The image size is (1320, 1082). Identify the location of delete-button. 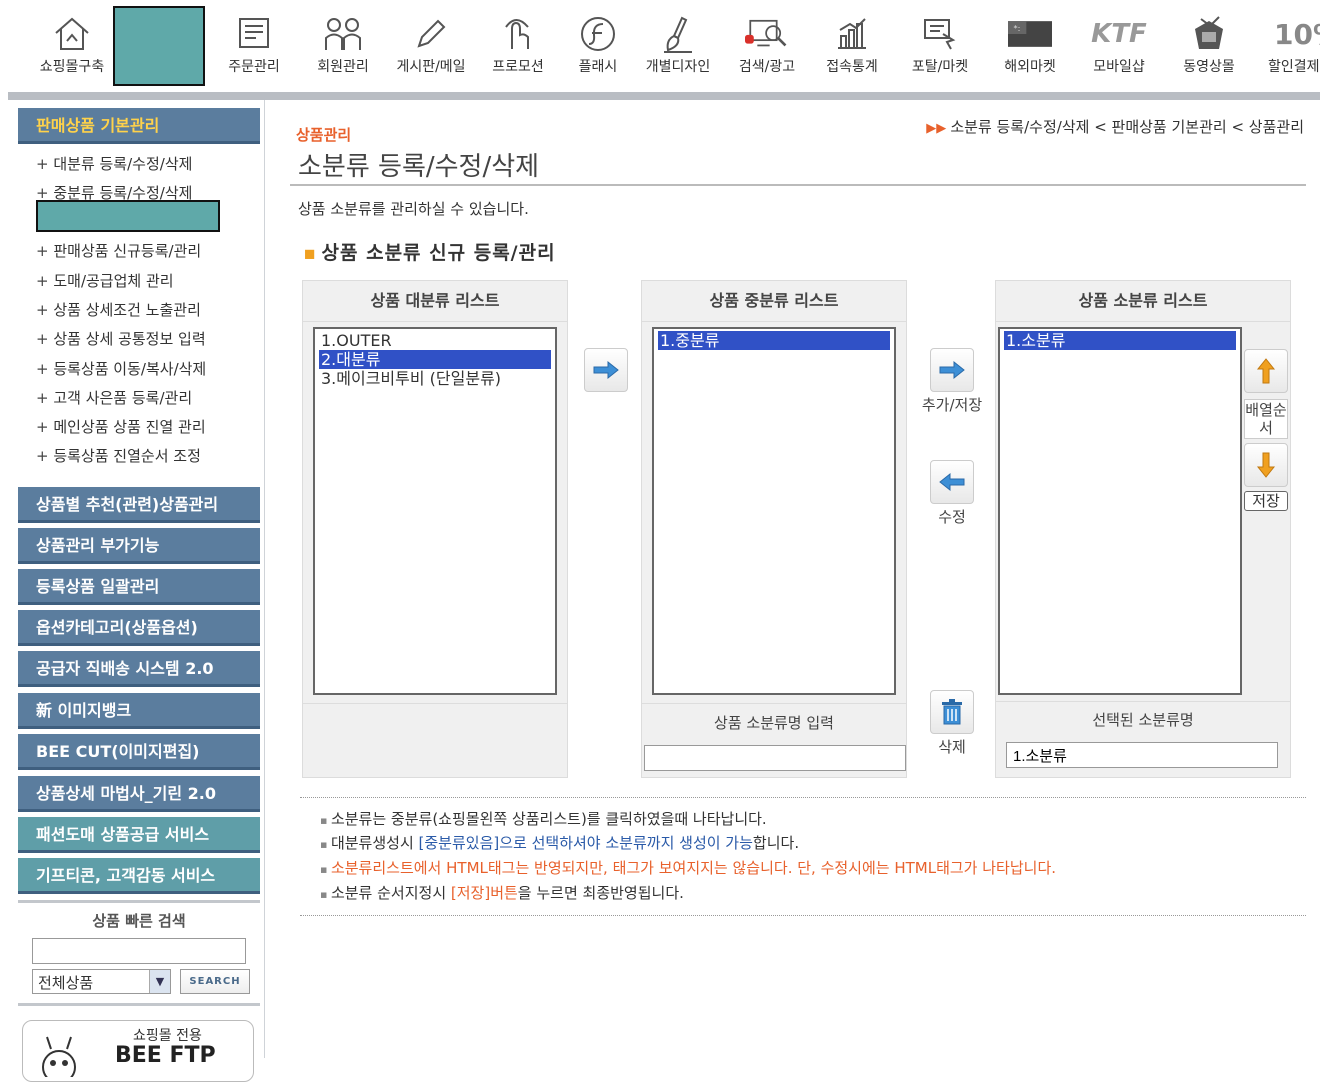
(952, 712).